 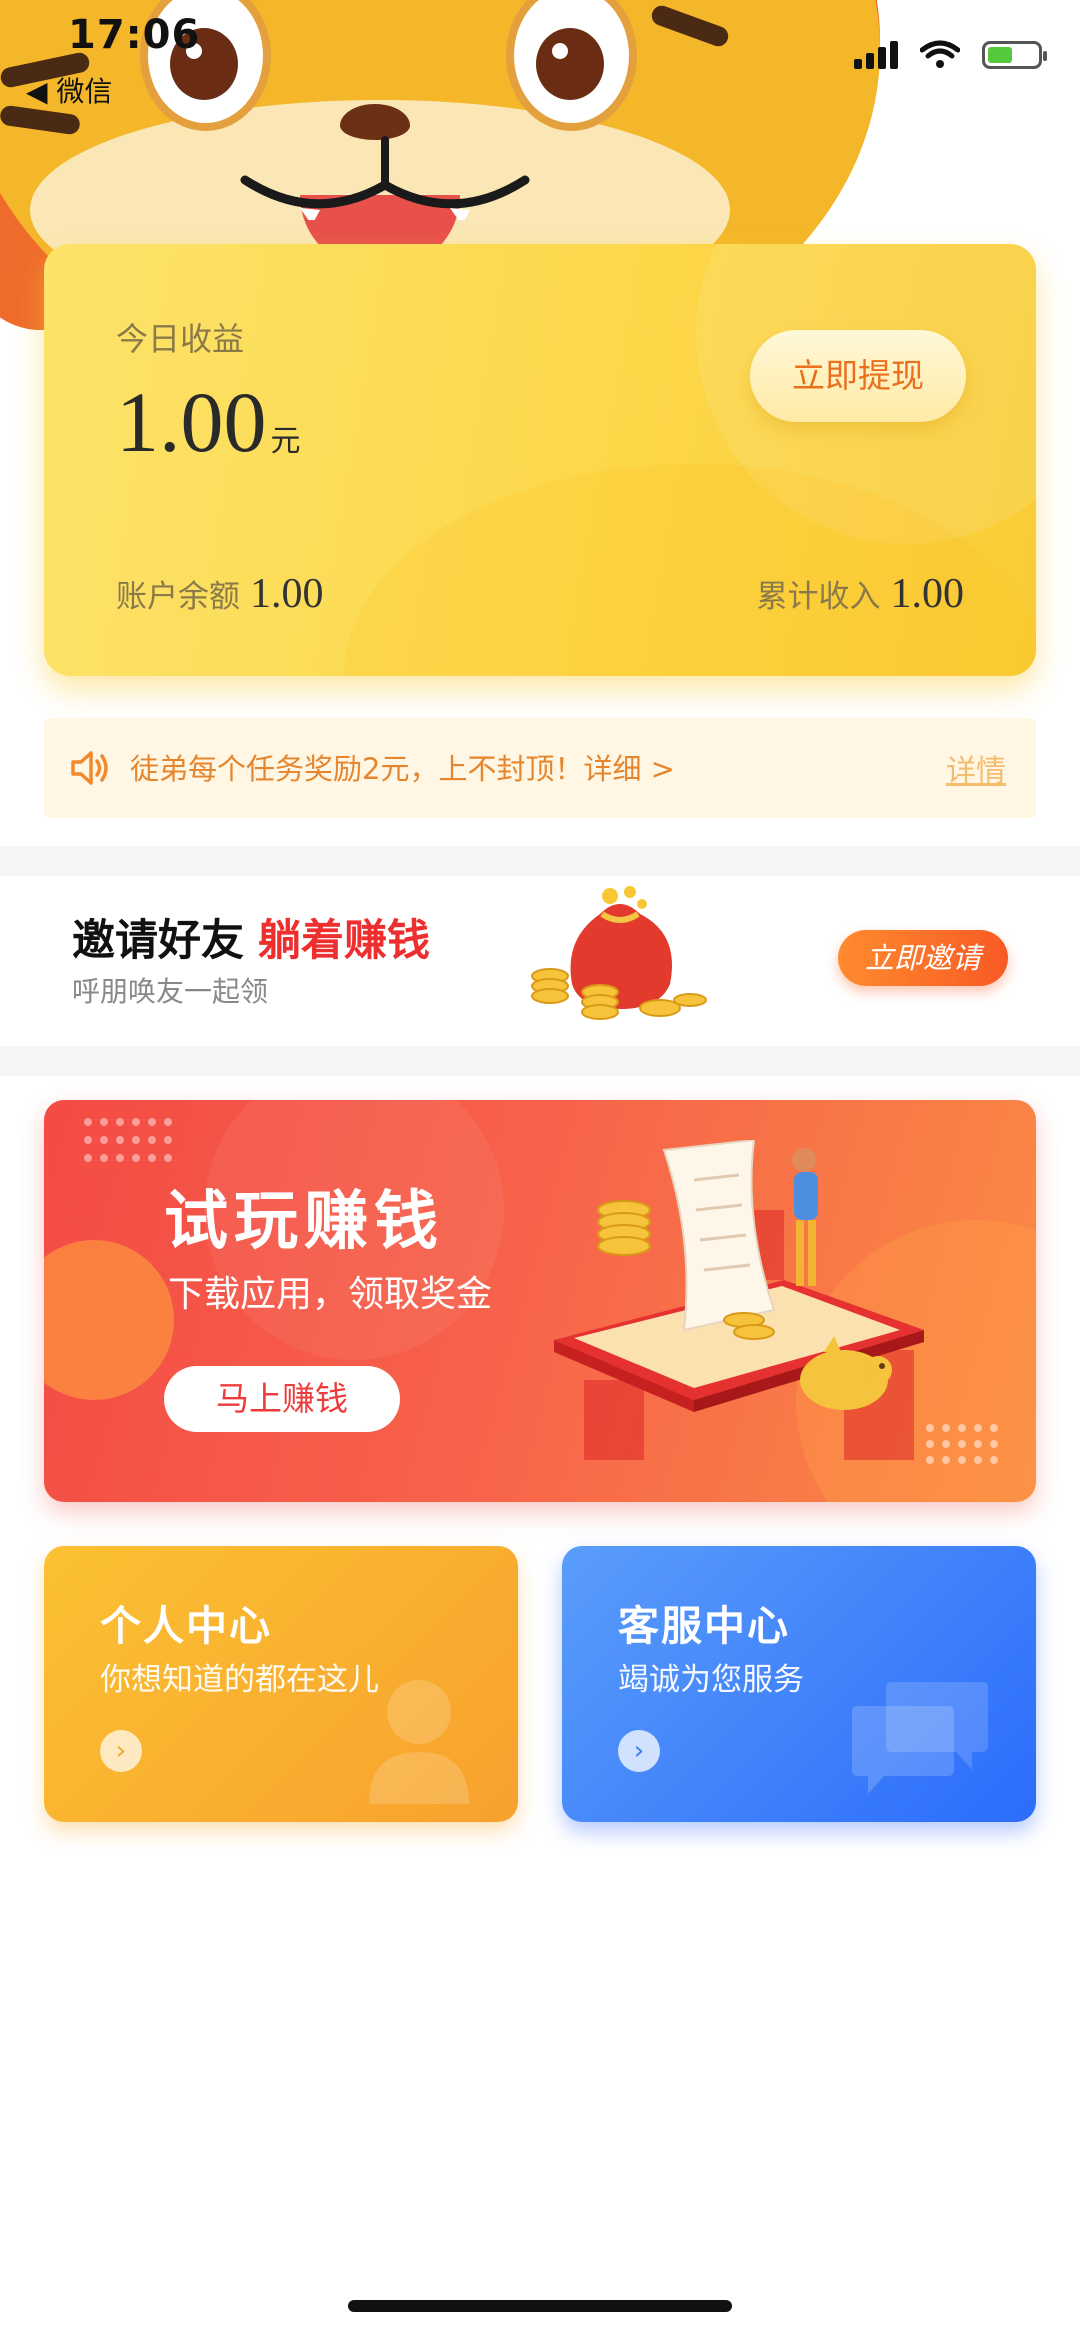 What do you see at coordinates (186, 1626) in the screenshot?
I see `personal-center-title: 个人中心` at bounding box center [186, 1626].